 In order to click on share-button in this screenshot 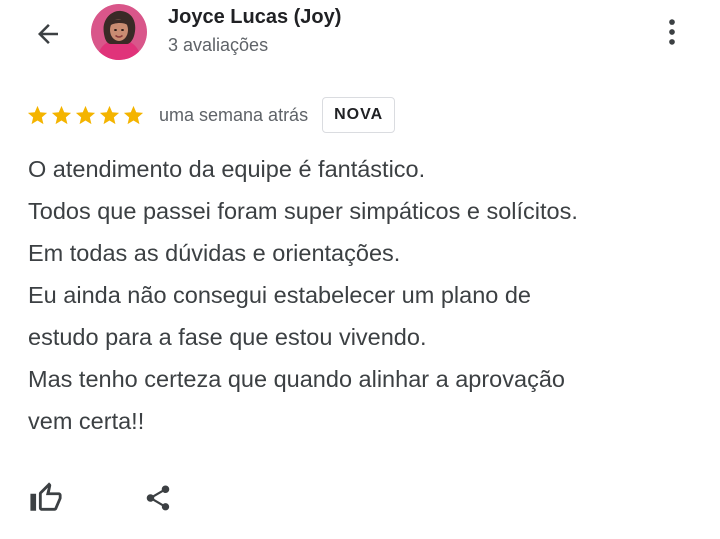, I will do `click(158, 498)`.